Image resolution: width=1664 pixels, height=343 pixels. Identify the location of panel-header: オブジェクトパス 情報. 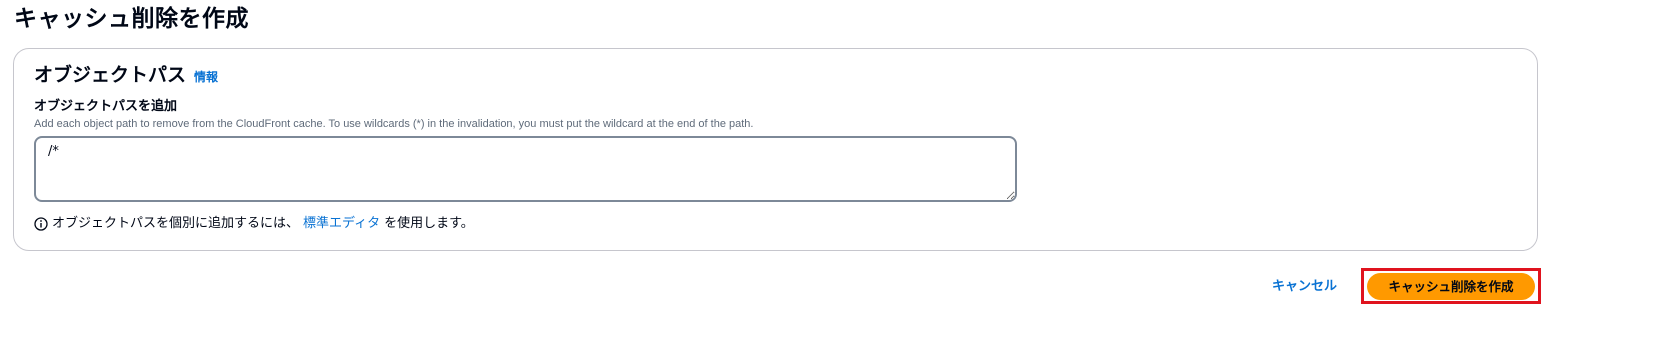
(126, 75).